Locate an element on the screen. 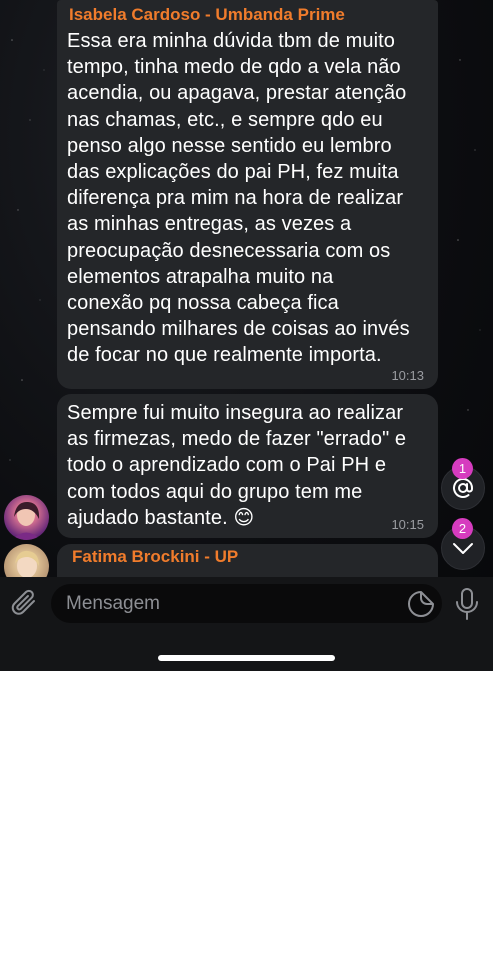  sender-name: Isabela Cardoso - Umbanda Prime is located at coordinates (248, 15).